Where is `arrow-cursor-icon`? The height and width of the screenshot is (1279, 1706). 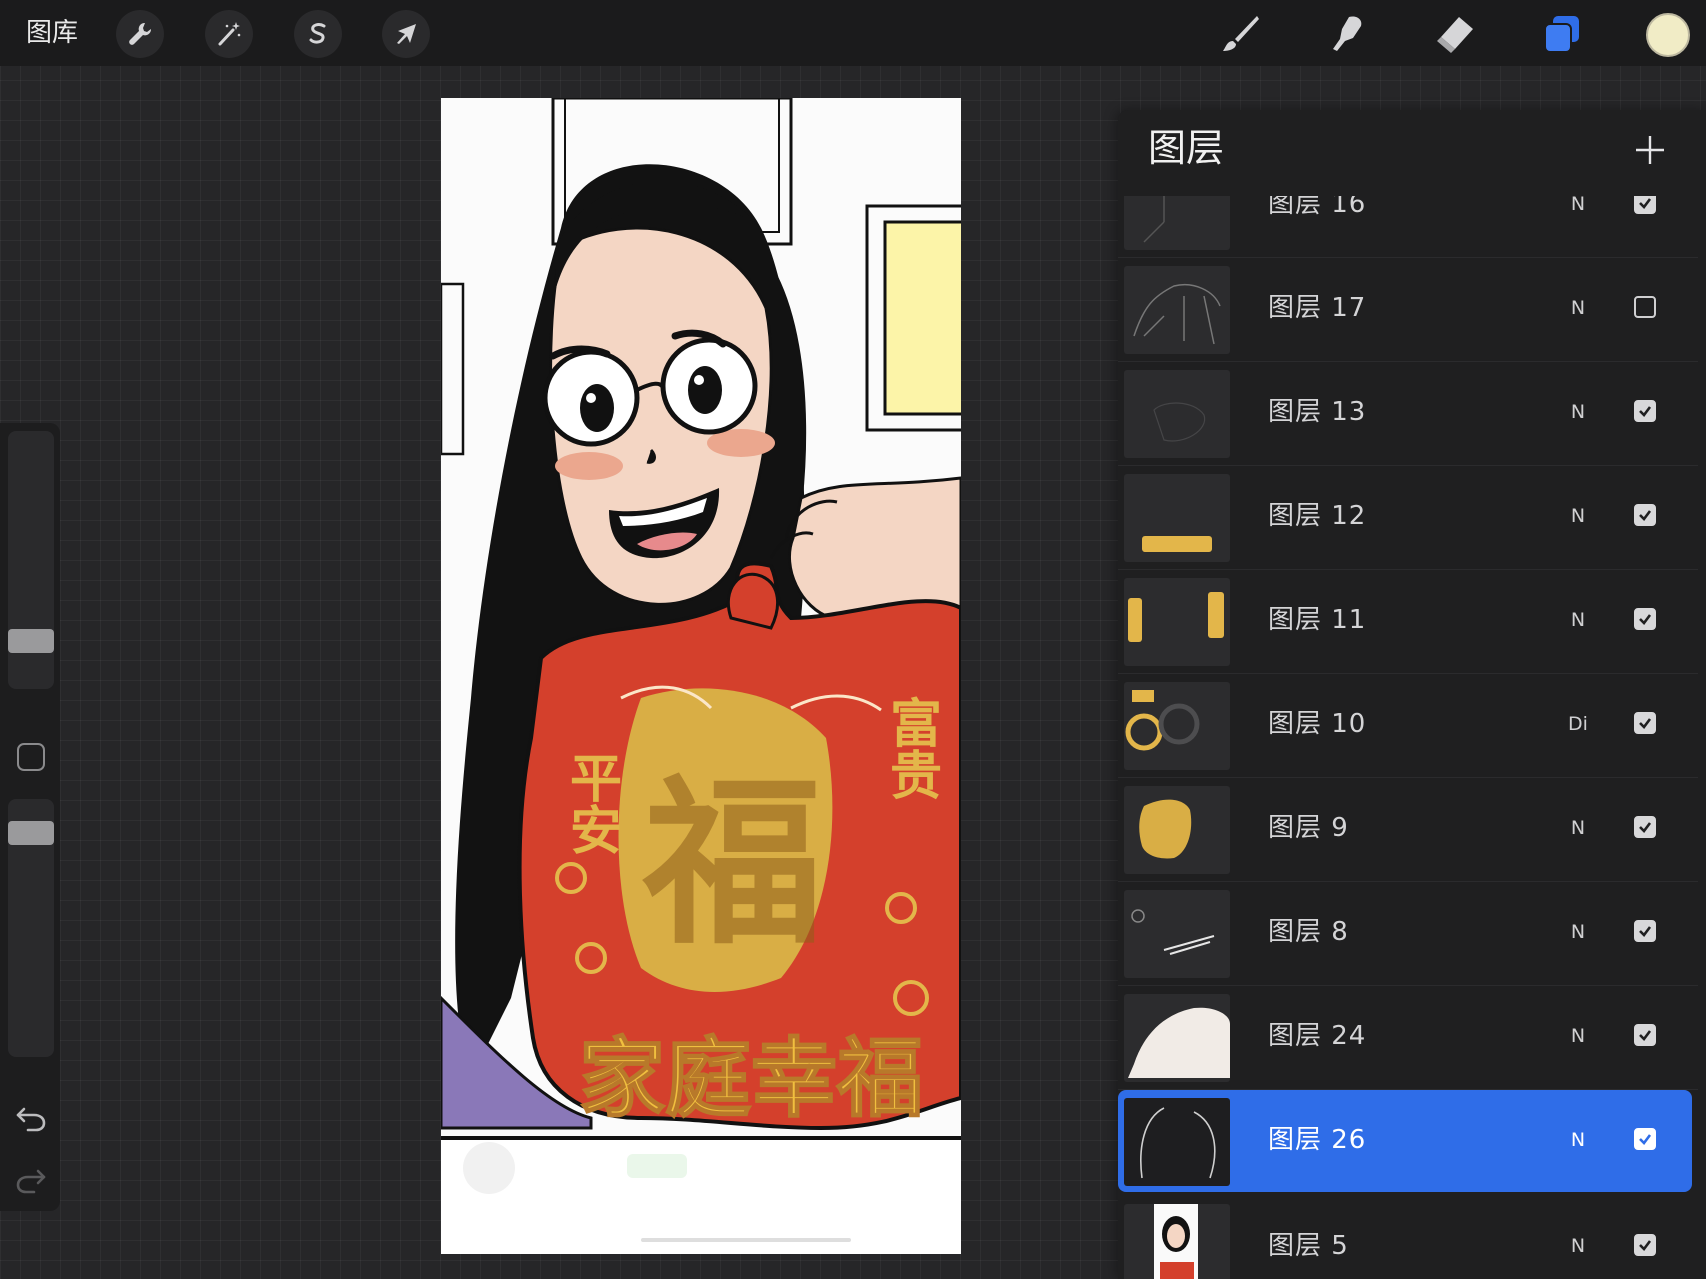 arrow-cursor-icon is located at coordinates (406, 34).